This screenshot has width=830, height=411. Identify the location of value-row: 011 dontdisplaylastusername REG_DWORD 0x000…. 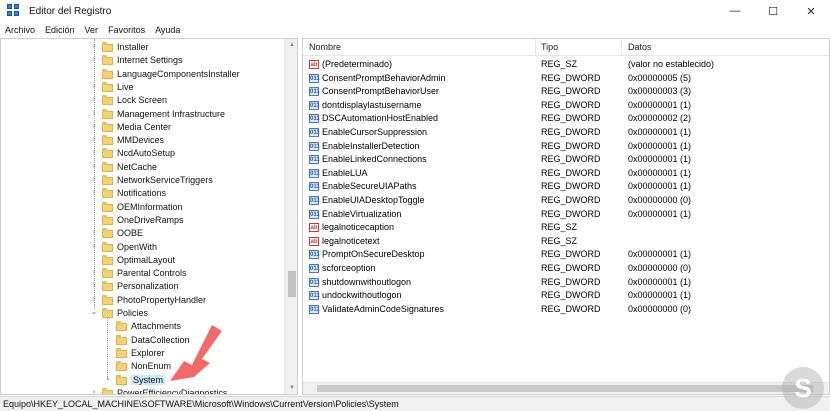
(566, 105).